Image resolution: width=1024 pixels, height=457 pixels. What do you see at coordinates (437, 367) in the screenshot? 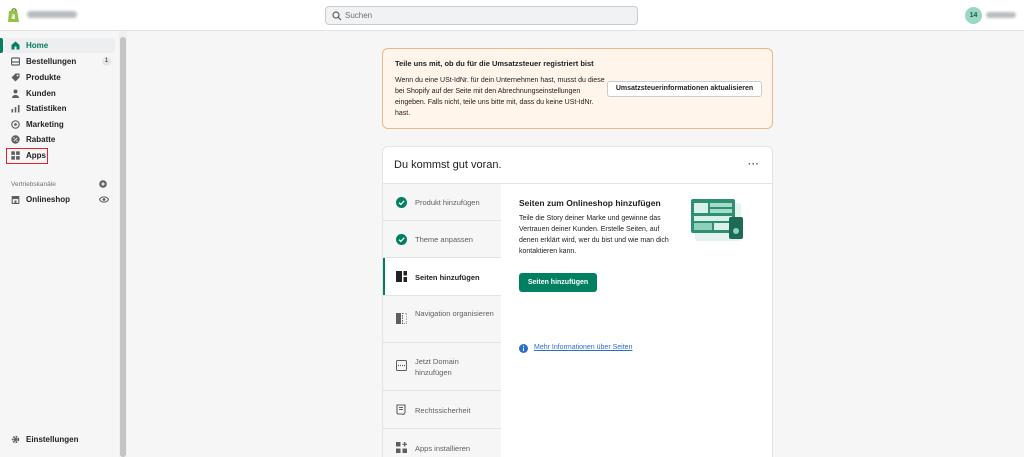
I see `step-label: Jetzt Domain hinzufügen` at bounding box center [437, 367].